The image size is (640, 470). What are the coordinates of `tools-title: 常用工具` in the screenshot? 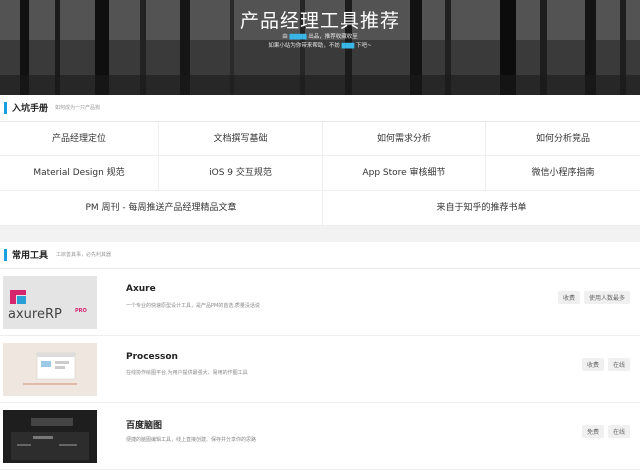 It's located at (30, 256).